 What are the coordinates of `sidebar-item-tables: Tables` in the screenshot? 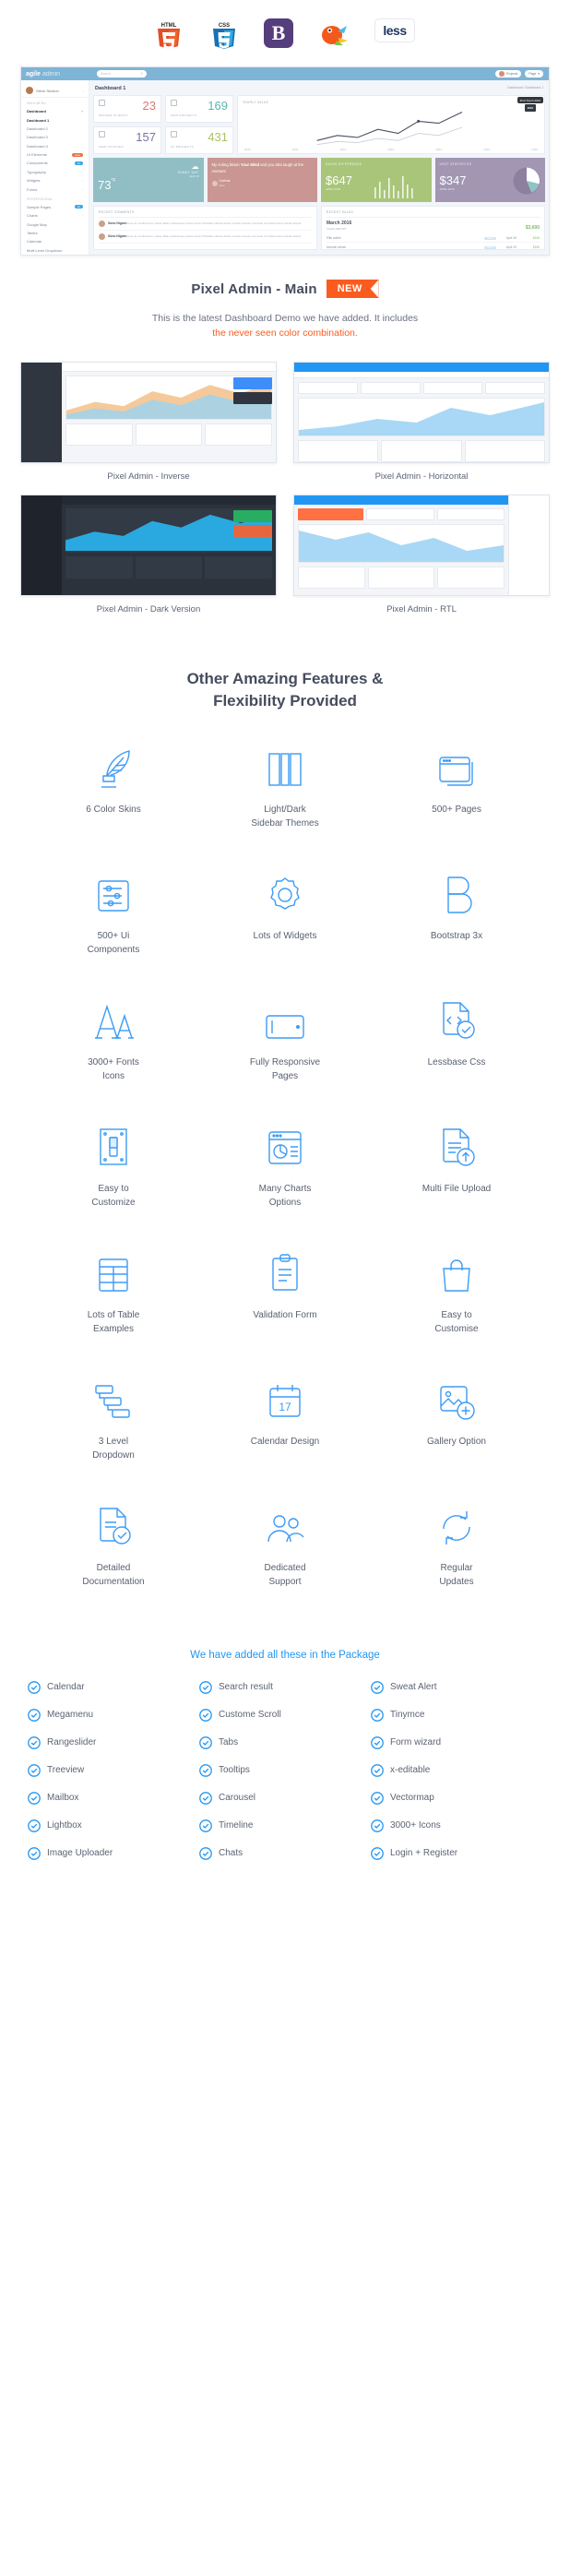 It's located at (55, 233).